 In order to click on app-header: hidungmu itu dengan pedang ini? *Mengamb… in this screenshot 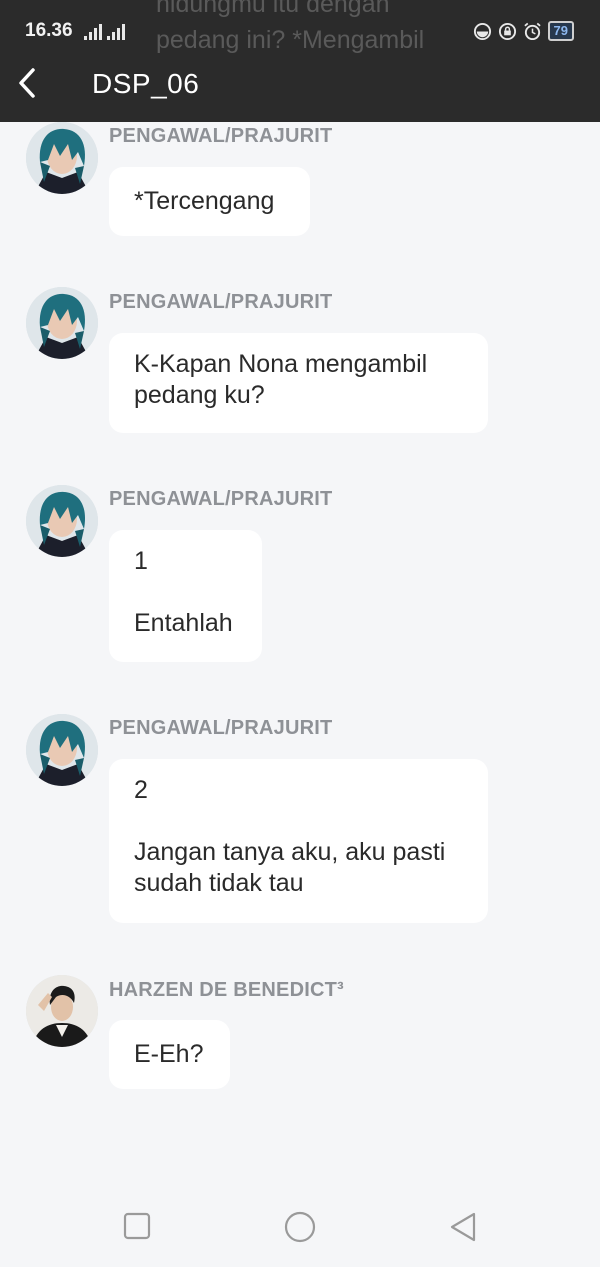, I will do `click(300, 61)`.